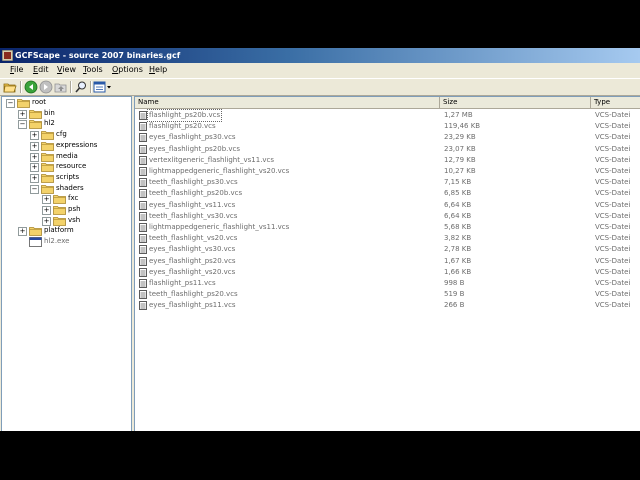 The image size is (640, 480). I want to click on menu-view: View, so click(66, 70).